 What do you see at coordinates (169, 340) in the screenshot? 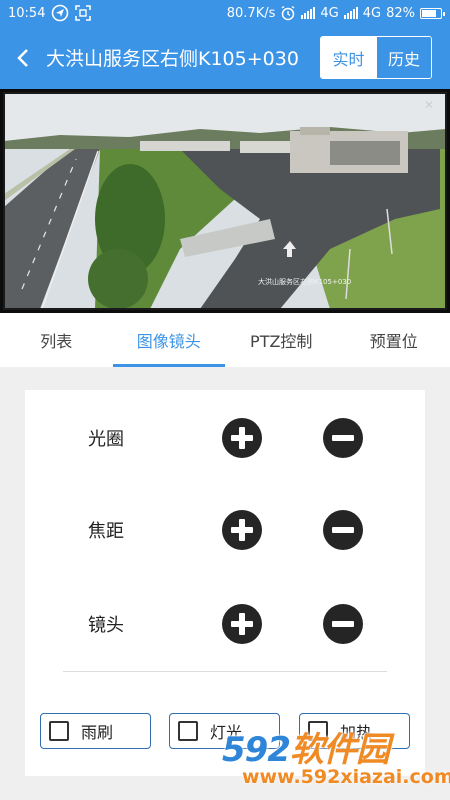
I see `tab-image-lens: 图像镜头` at bounding box center [169, 340].